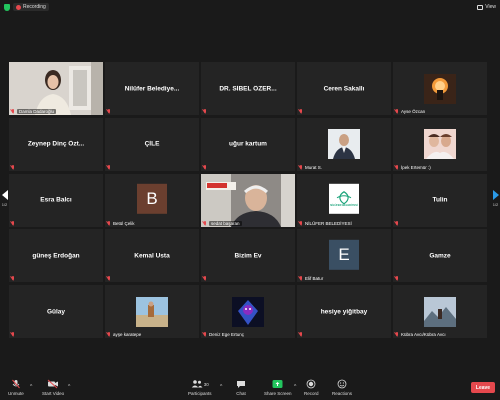 The image size is (500, 400). Describe the element at coordinates (200, 393) in the screenshot. I see `participants-label: Participants` at that location.